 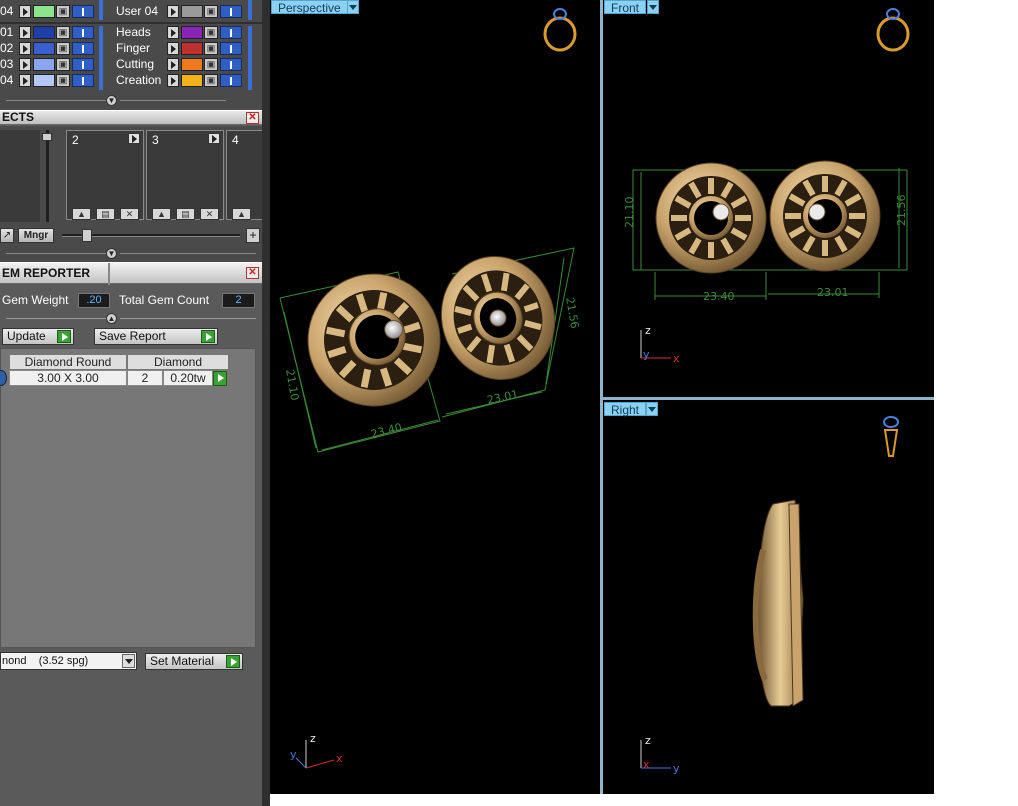 I want to click on layer-name: Heads, so click(x=133, y=32).